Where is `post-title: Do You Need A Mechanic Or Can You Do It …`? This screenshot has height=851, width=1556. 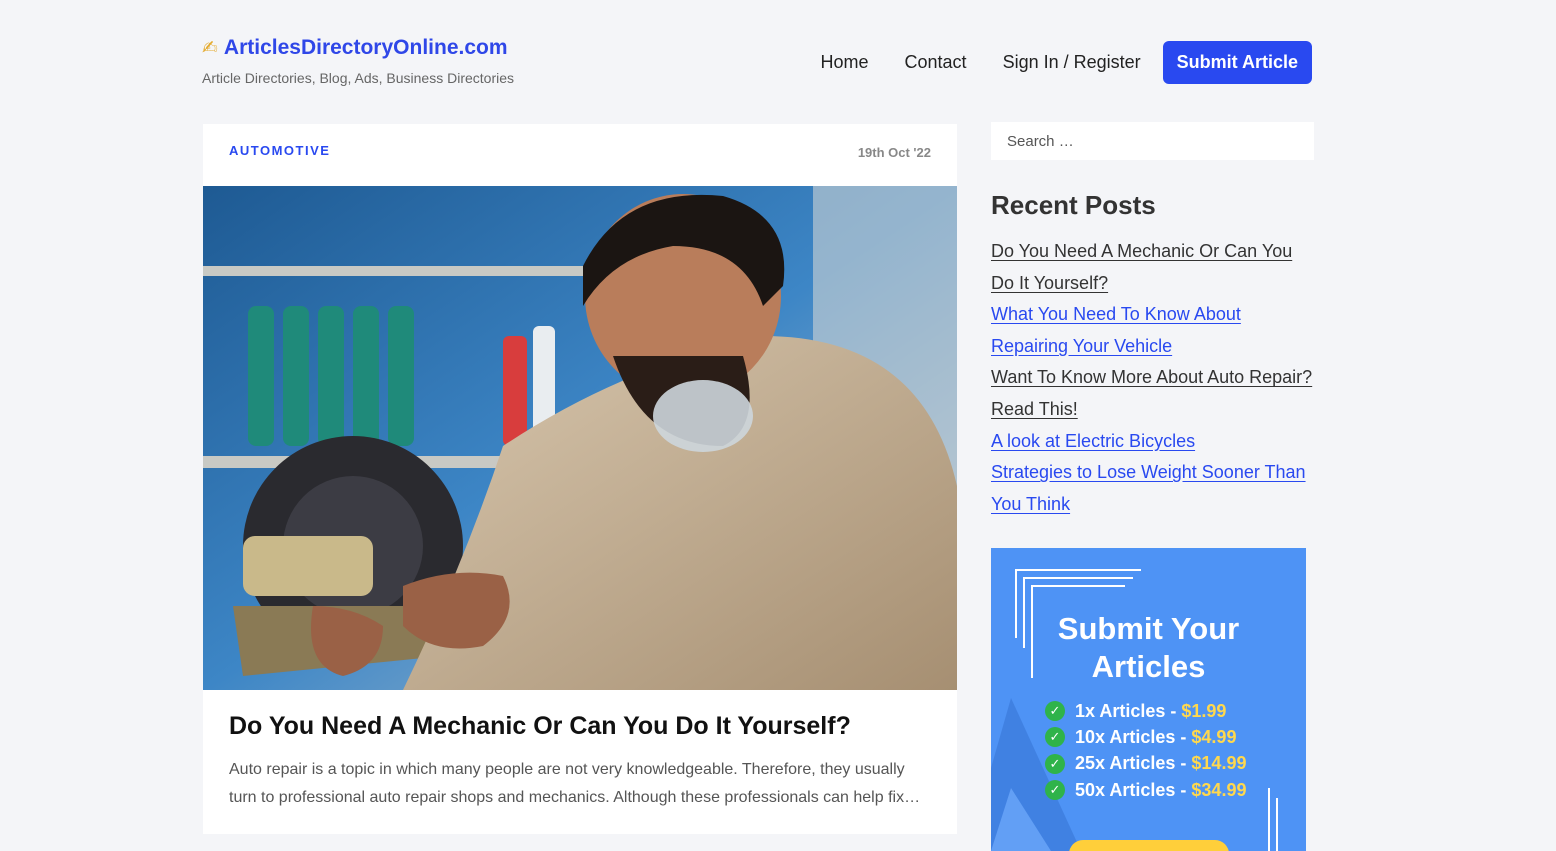
post-title: Do You Need A Mechanic Or Can You Do It … is located at coordinates (580, 726).